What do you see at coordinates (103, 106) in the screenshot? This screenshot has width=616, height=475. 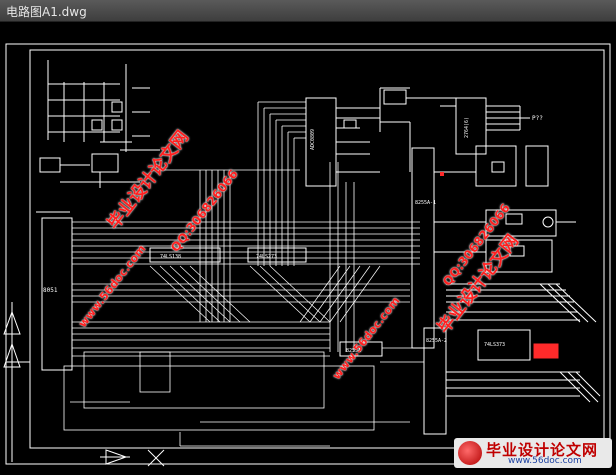 I see `switch-matrix` at bounding box center [103, 106].